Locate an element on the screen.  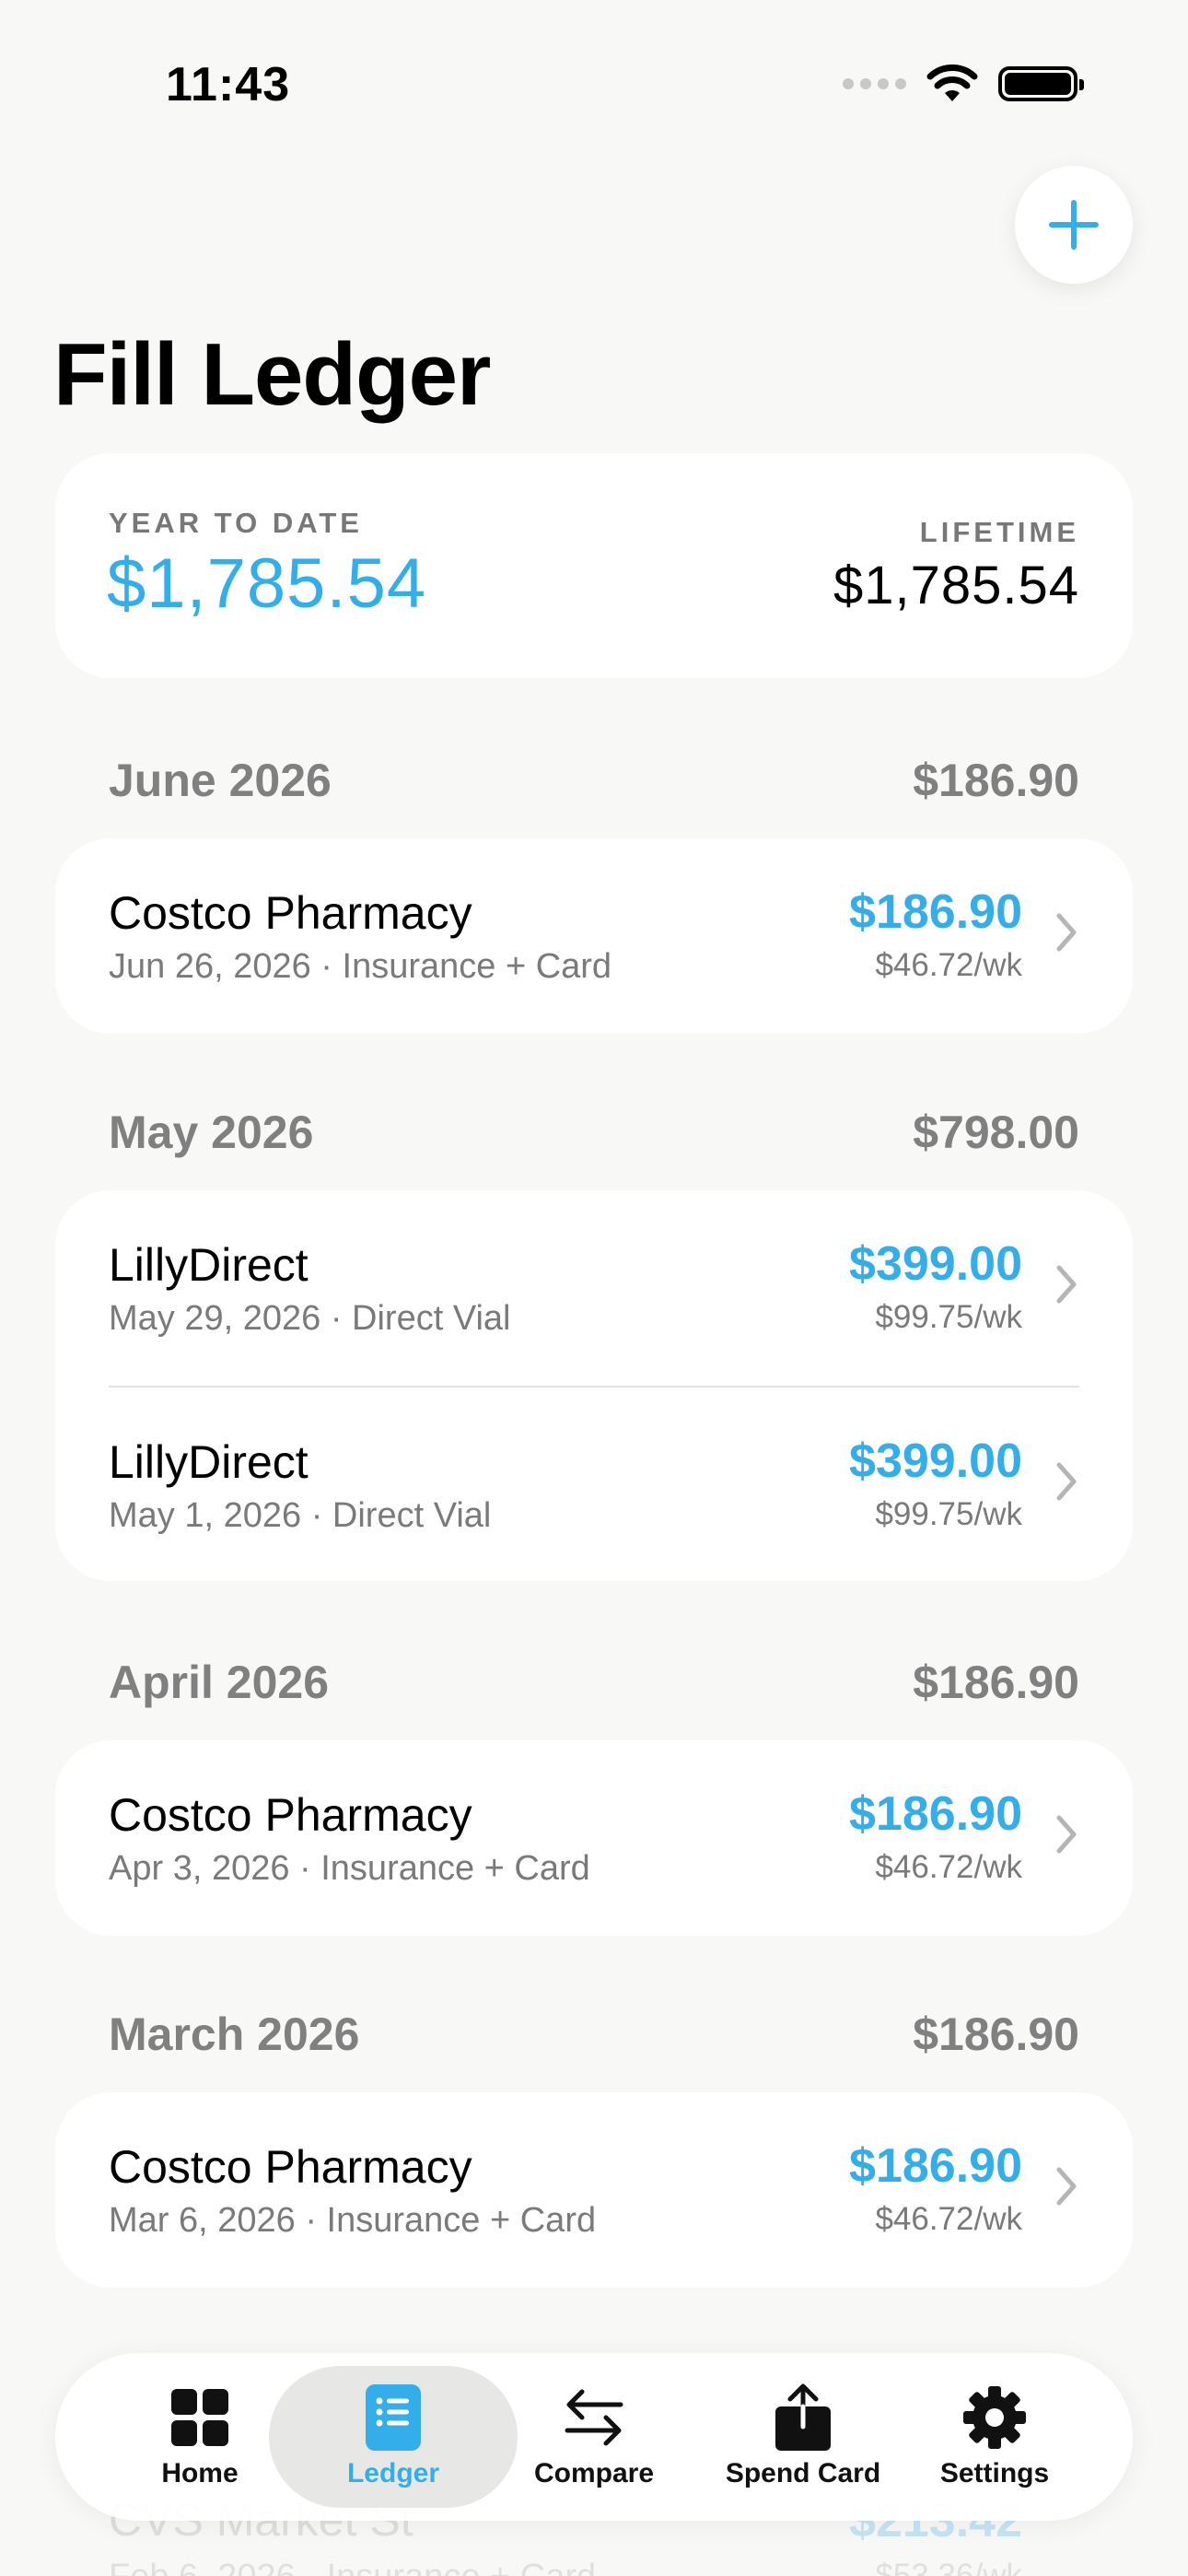
month-label: April 2026 is located at coordinates (219, 1682).